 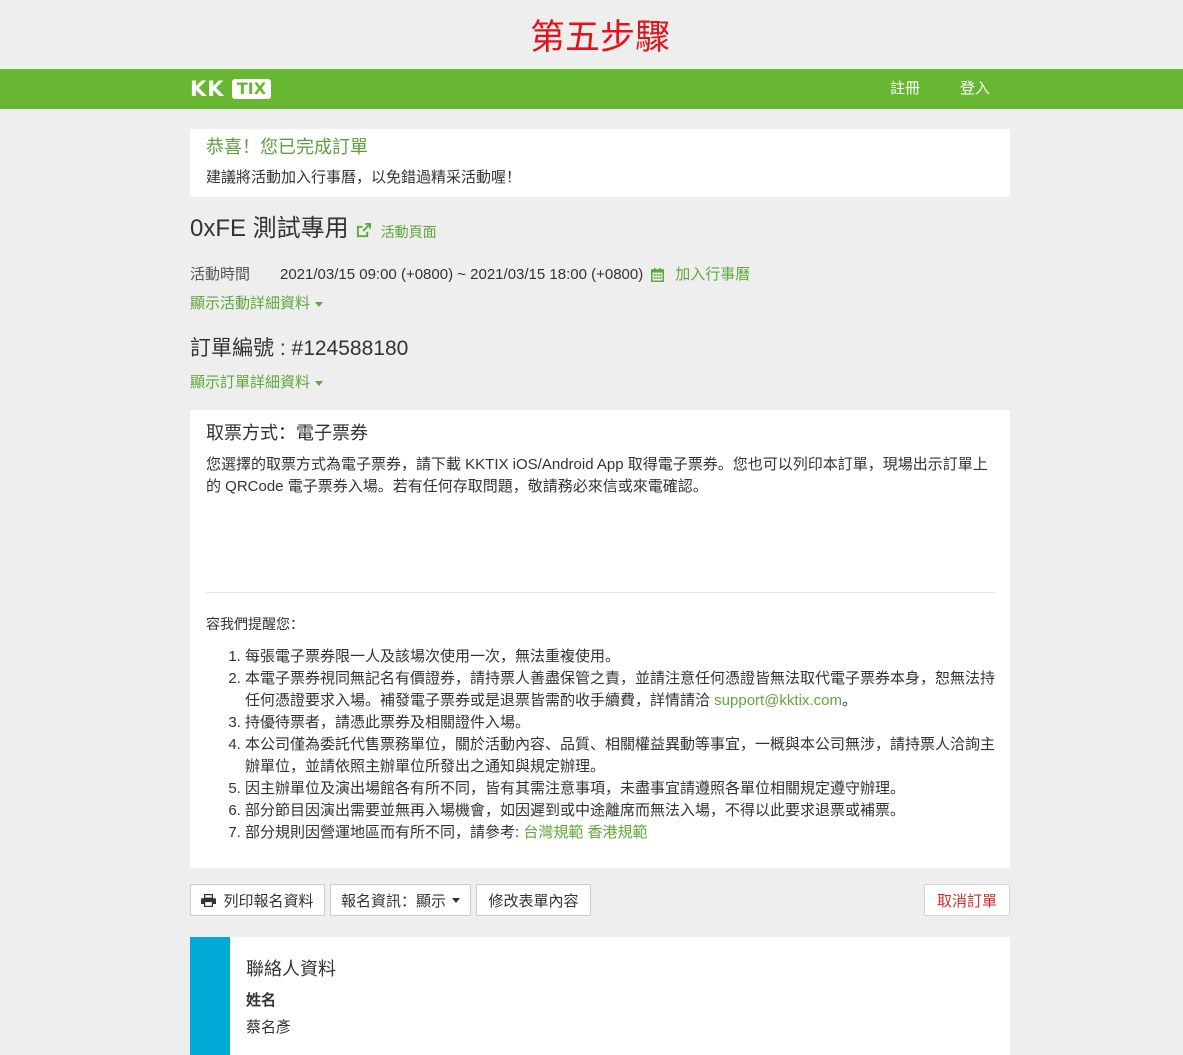 I want to click on order-complete-notice: 恭喜！您已完成訂單 建議將活動加入行事曆，以免錯過精采活動喔！, so click(x=600, y=163).